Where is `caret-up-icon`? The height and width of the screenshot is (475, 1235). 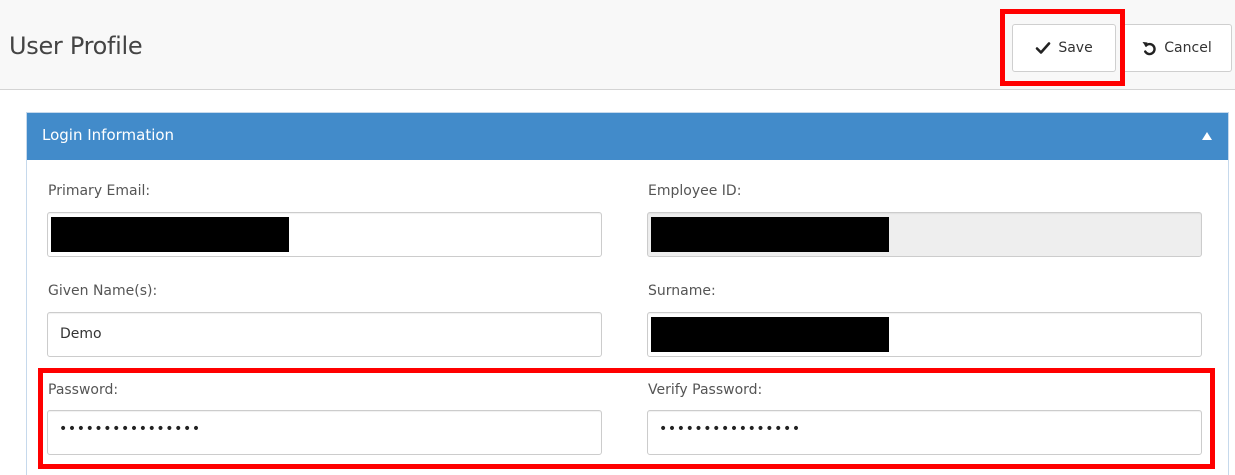
caret-up-icon is located at coordinates (1207, 136).